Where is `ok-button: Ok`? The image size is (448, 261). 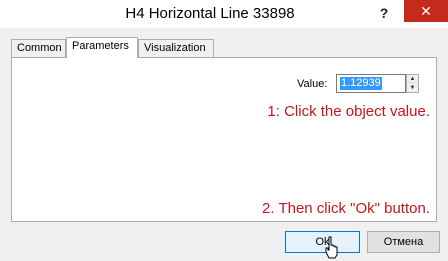 ok-button: Ok is located at coordinates (322, 242).